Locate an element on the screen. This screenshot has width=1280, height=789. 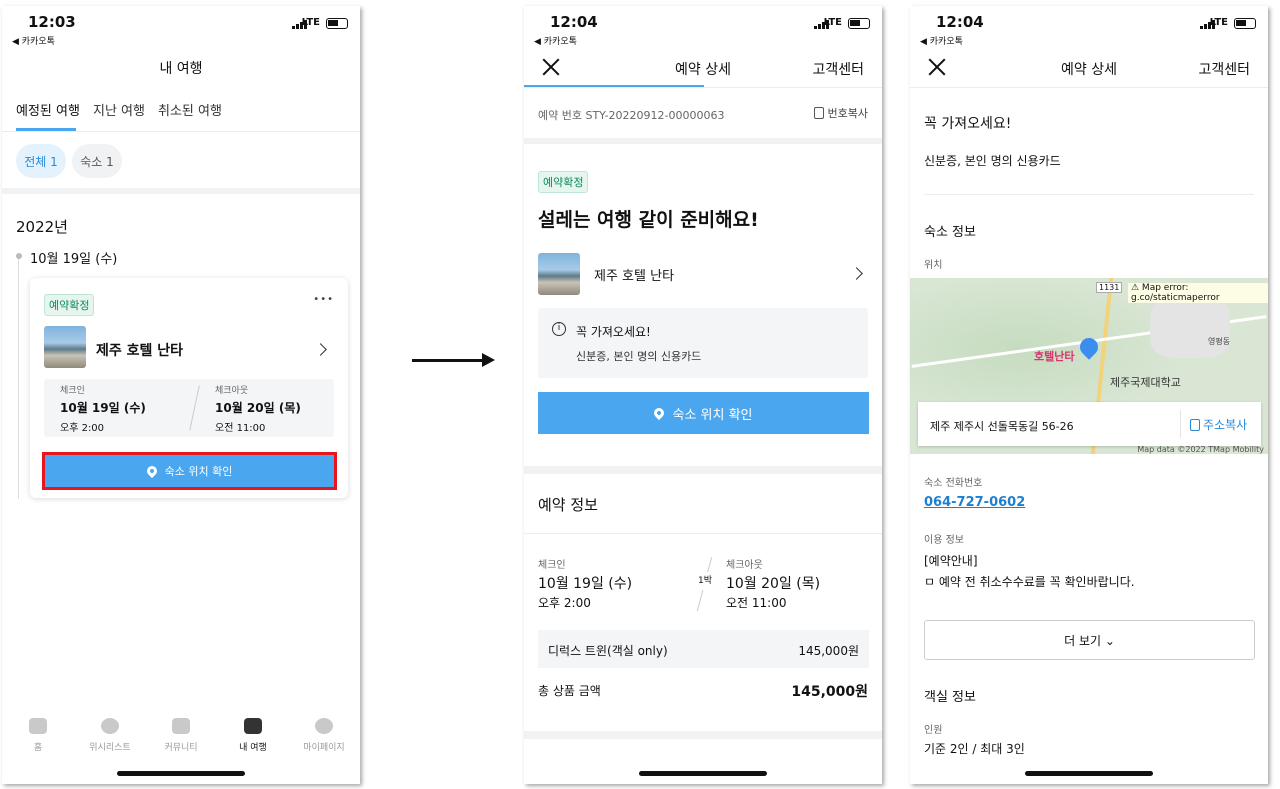
chip-all: 전체 1 is located at coordinates (41, 161).